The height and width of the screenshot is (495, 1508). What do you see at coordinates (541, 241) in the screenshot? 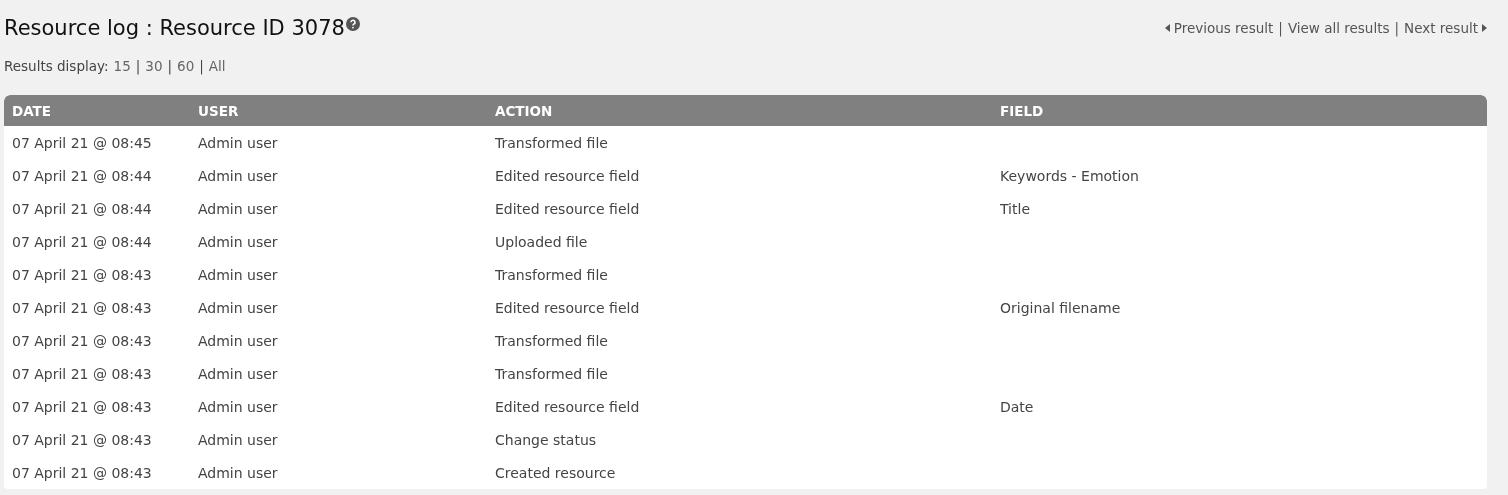
I see `table-cell: Uploaded file` at bounding box center [541, 241].